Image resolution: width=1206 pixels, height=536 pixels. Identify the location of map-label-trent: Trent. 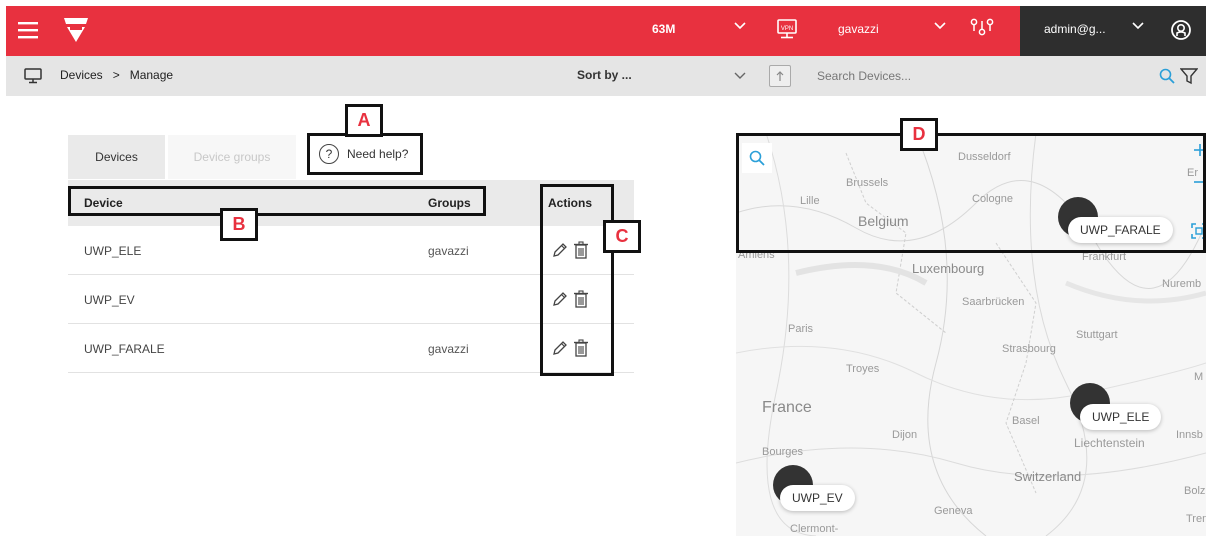
(1196, 519).